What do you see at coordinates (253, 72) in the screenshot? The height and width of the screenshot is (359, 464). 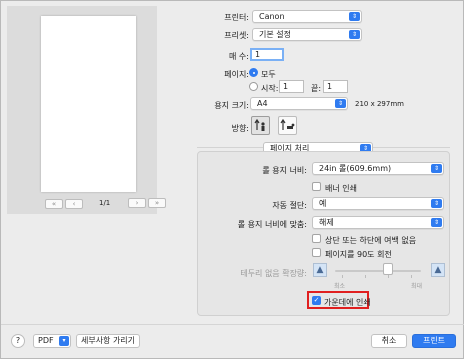 I see `pages-all-radio` at bounding box center [253, 72].